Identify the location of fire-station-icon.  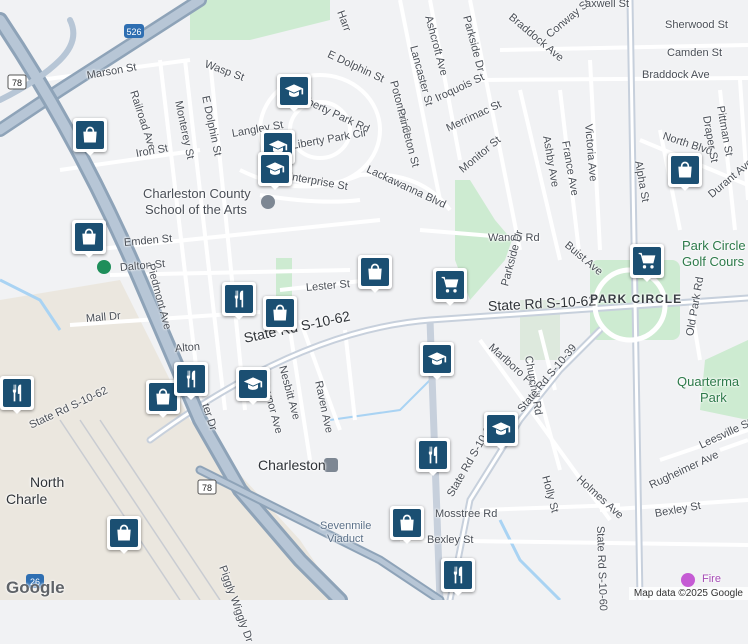
(688, 580).